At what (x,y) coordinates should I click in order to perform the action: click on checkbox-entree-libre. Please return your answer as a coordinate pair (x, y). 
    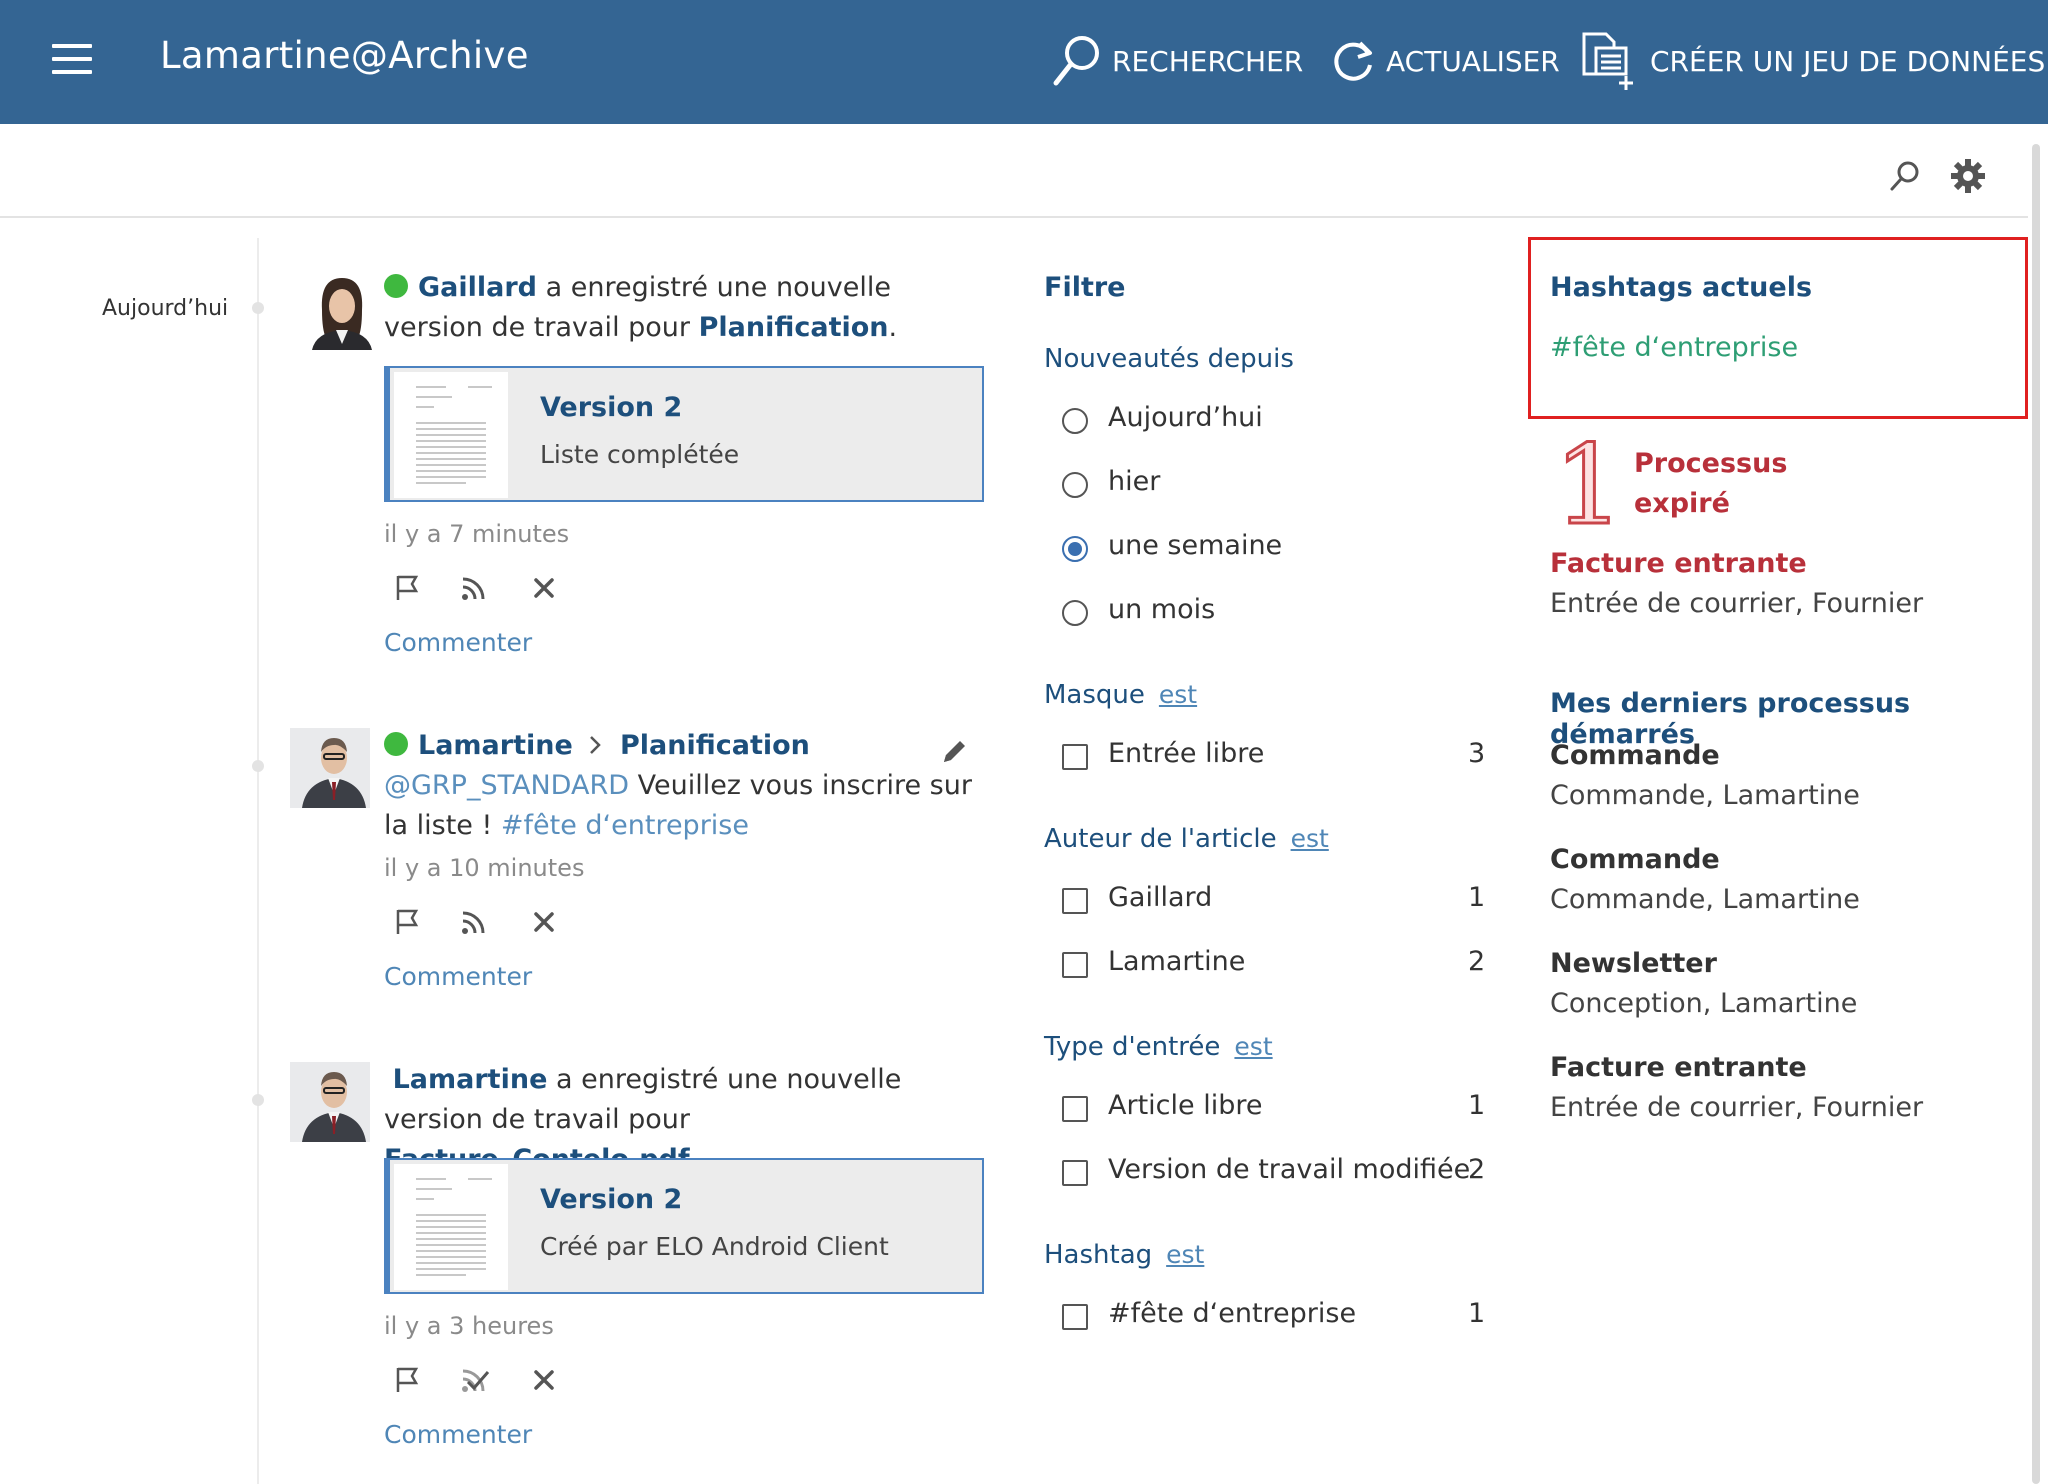
    Looking at the image, I should click on (1075, 757).